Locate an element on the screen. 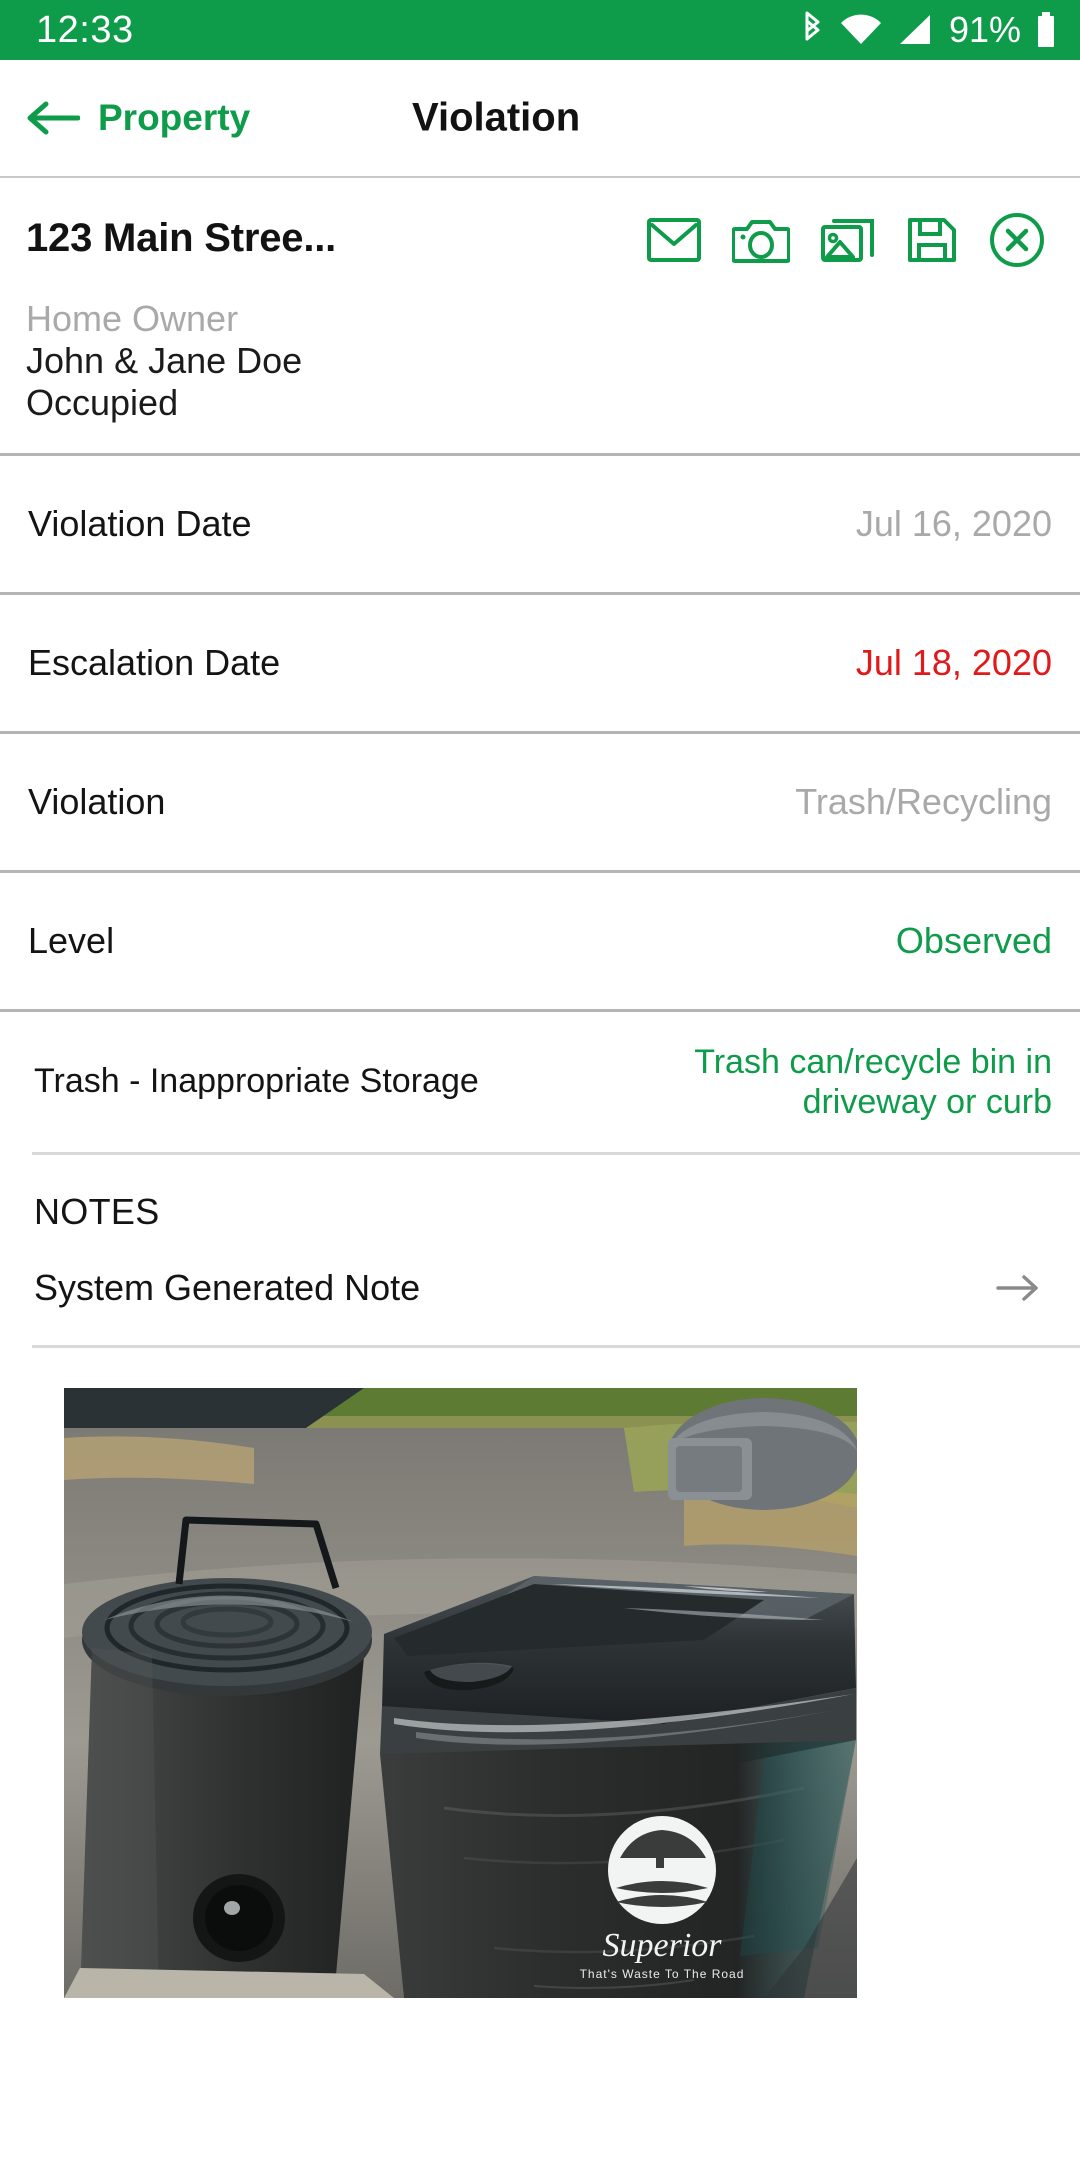 The width and height of the screenshot is (1080, 2160). back-button: Property is located at coordinates (125, 118).